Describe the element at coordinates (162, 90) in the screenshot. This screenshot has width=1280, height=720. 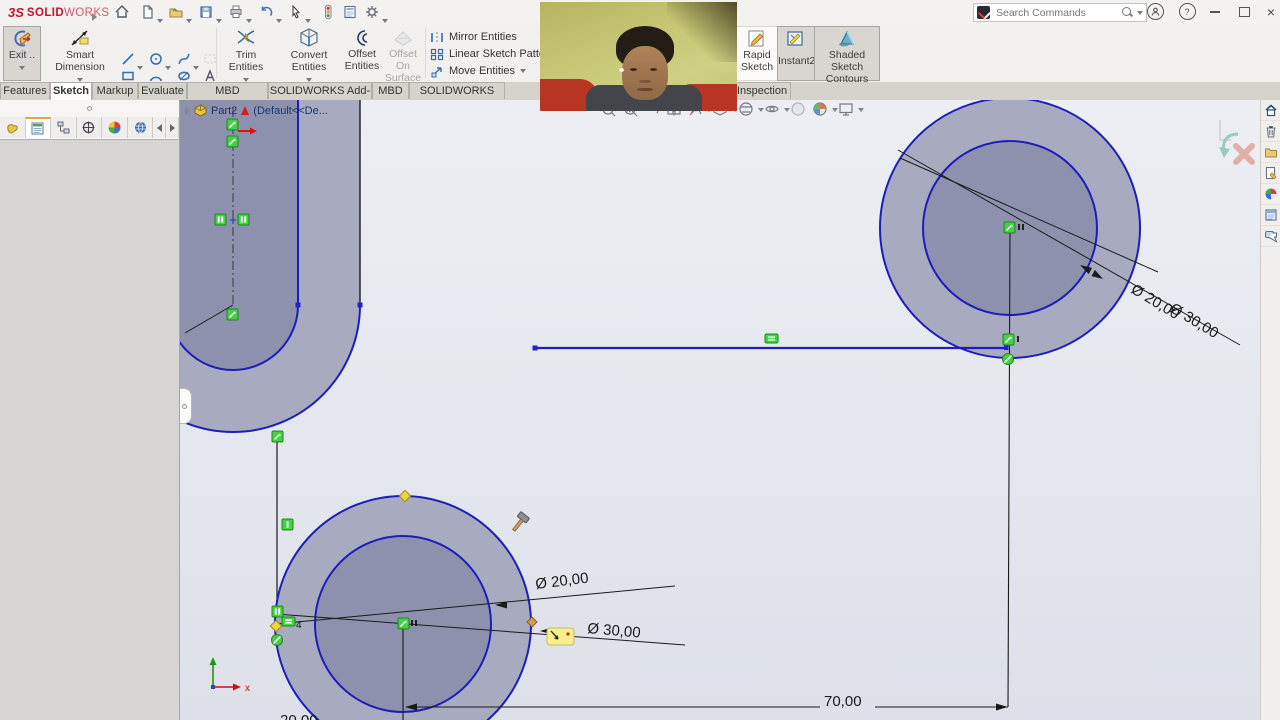
I see `tab-evaluate: Evaluate` at that location.